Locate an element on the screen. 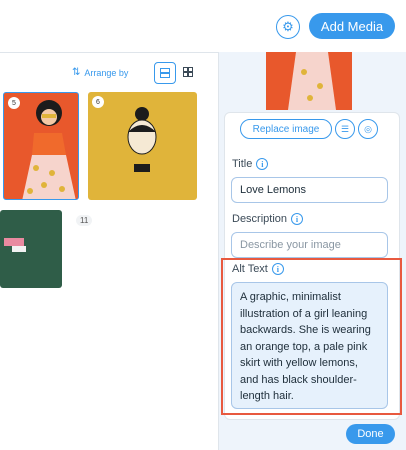  gear-icon: ⚙ is located at coordinates (288, 26).